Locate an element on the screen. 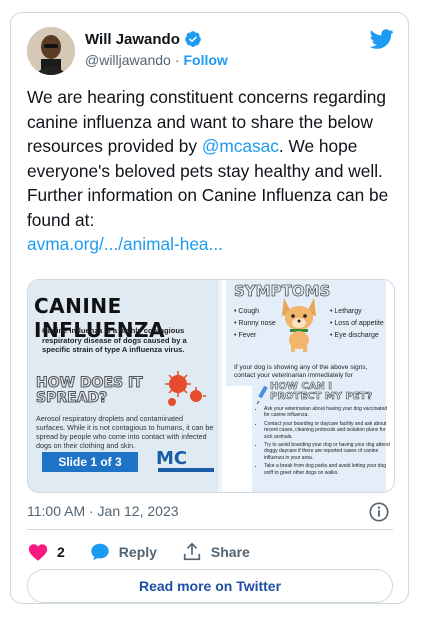  tweet-timestamp: 11:00 AM · Jan 12, 2023 is located at coordinates (103, 511).